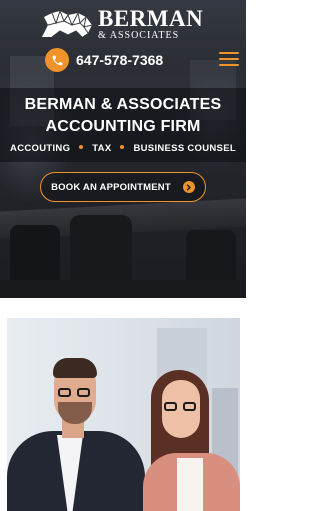 The image size is (320, 511). What do you see at coordinates (151, 18) in the screenshot?
I see `brand-name: BERMAN` at bounding box center [151, 18].